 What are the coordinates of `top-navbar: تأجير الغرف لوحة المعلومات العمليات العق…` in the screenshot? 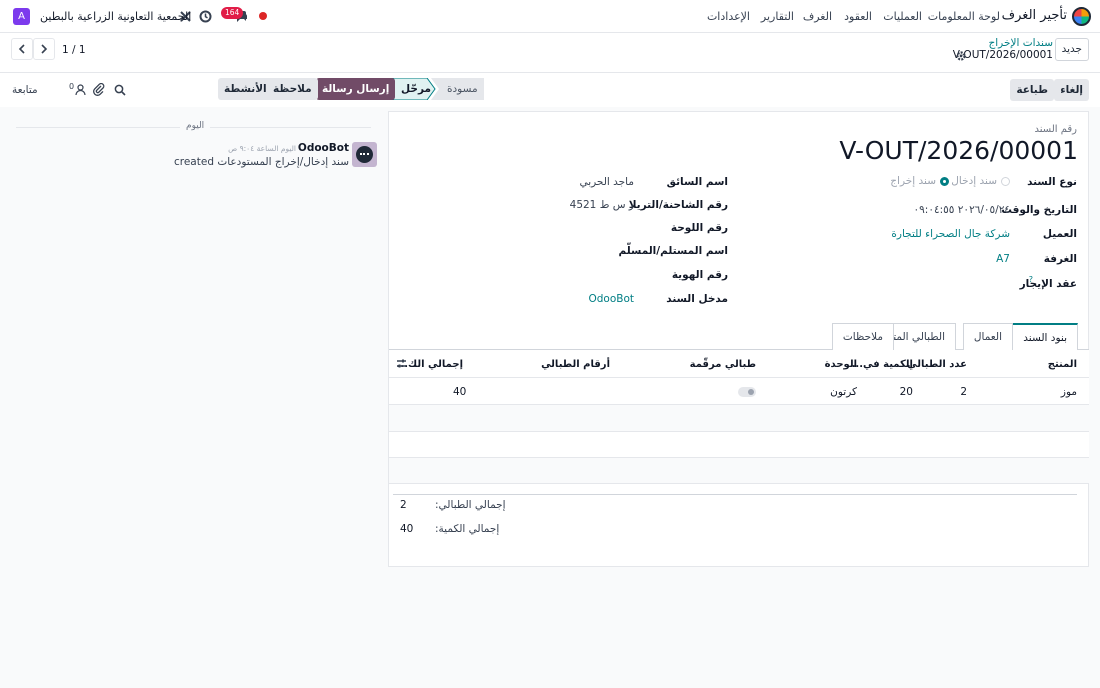 It's located at (550, 16).